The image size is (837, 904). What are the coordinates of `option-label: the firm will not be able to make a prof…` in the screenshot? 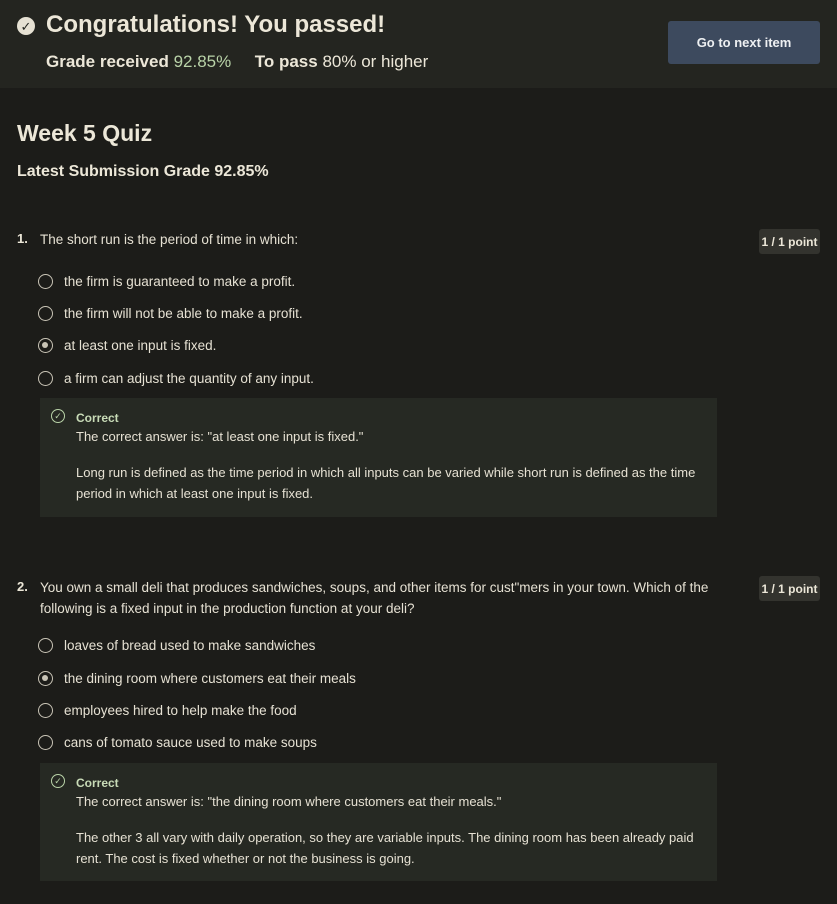 It's located at (183, 313).